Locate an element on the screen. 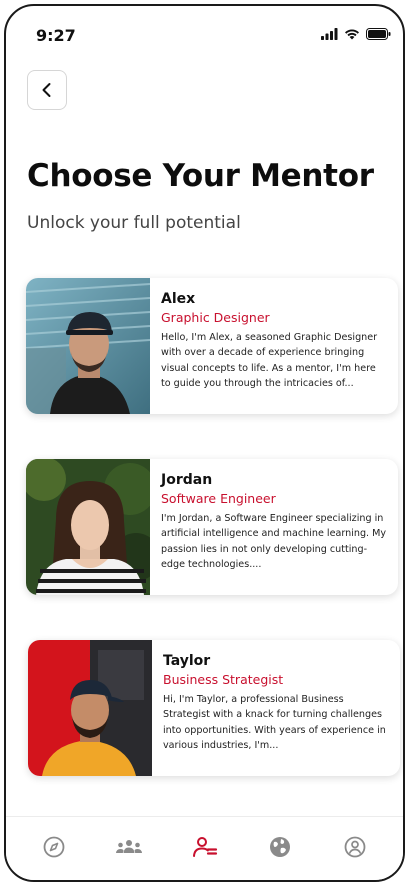  tab-community is located at coordinates (129, 847).